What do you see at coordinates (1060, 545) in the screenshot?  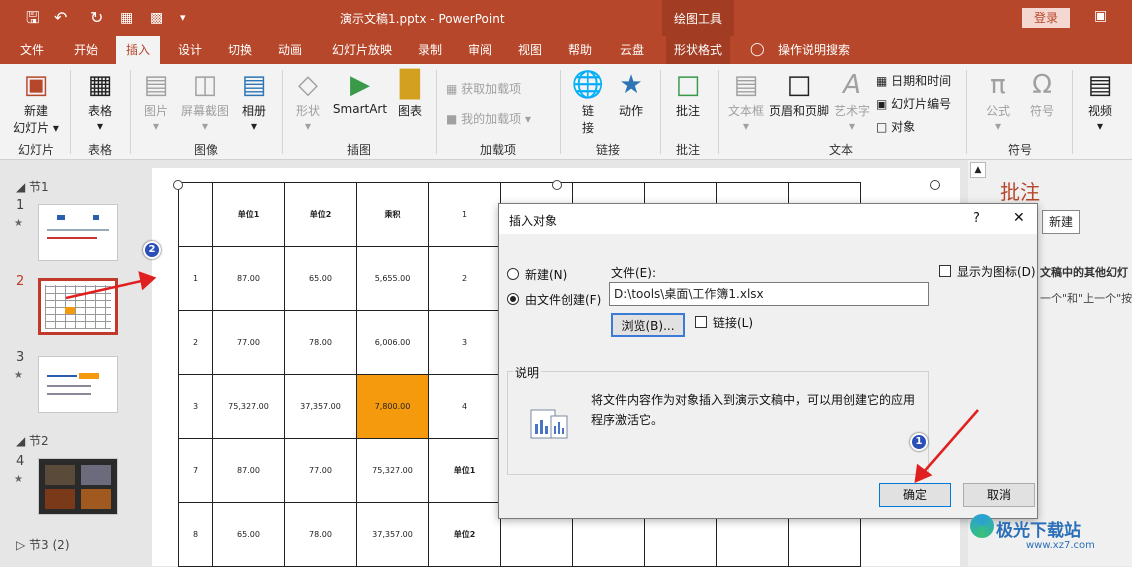 I see `watermark-url: www.xz7.com` at bounding box center [1060, 545].